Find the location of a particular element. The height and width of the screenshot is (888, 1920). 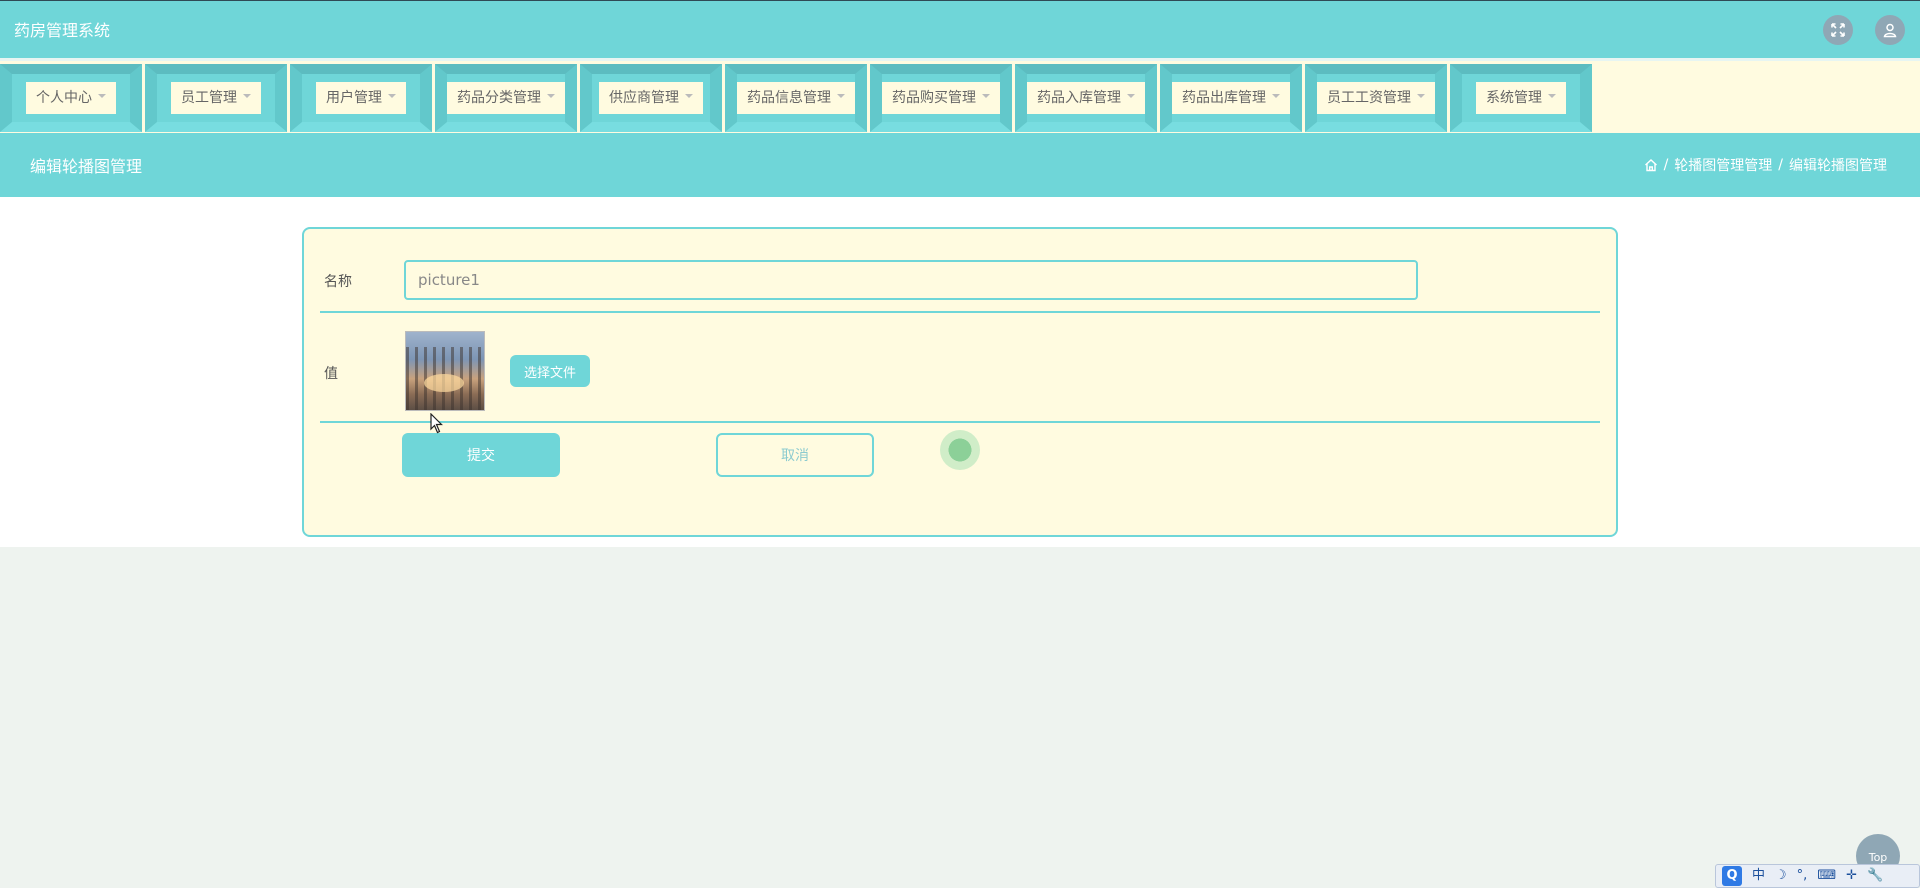

nav-item-staff-salary: 员工工资管理 is located at coordinates (1376, 98).